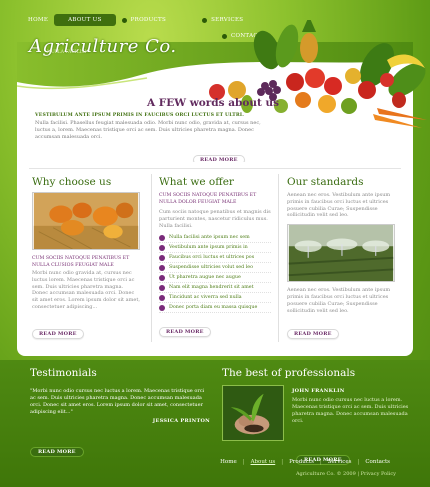  What do you see at coordinates (228, 462) in the screenshot?
I see `footer-link-home: Home` at bounding box center [228, 462].